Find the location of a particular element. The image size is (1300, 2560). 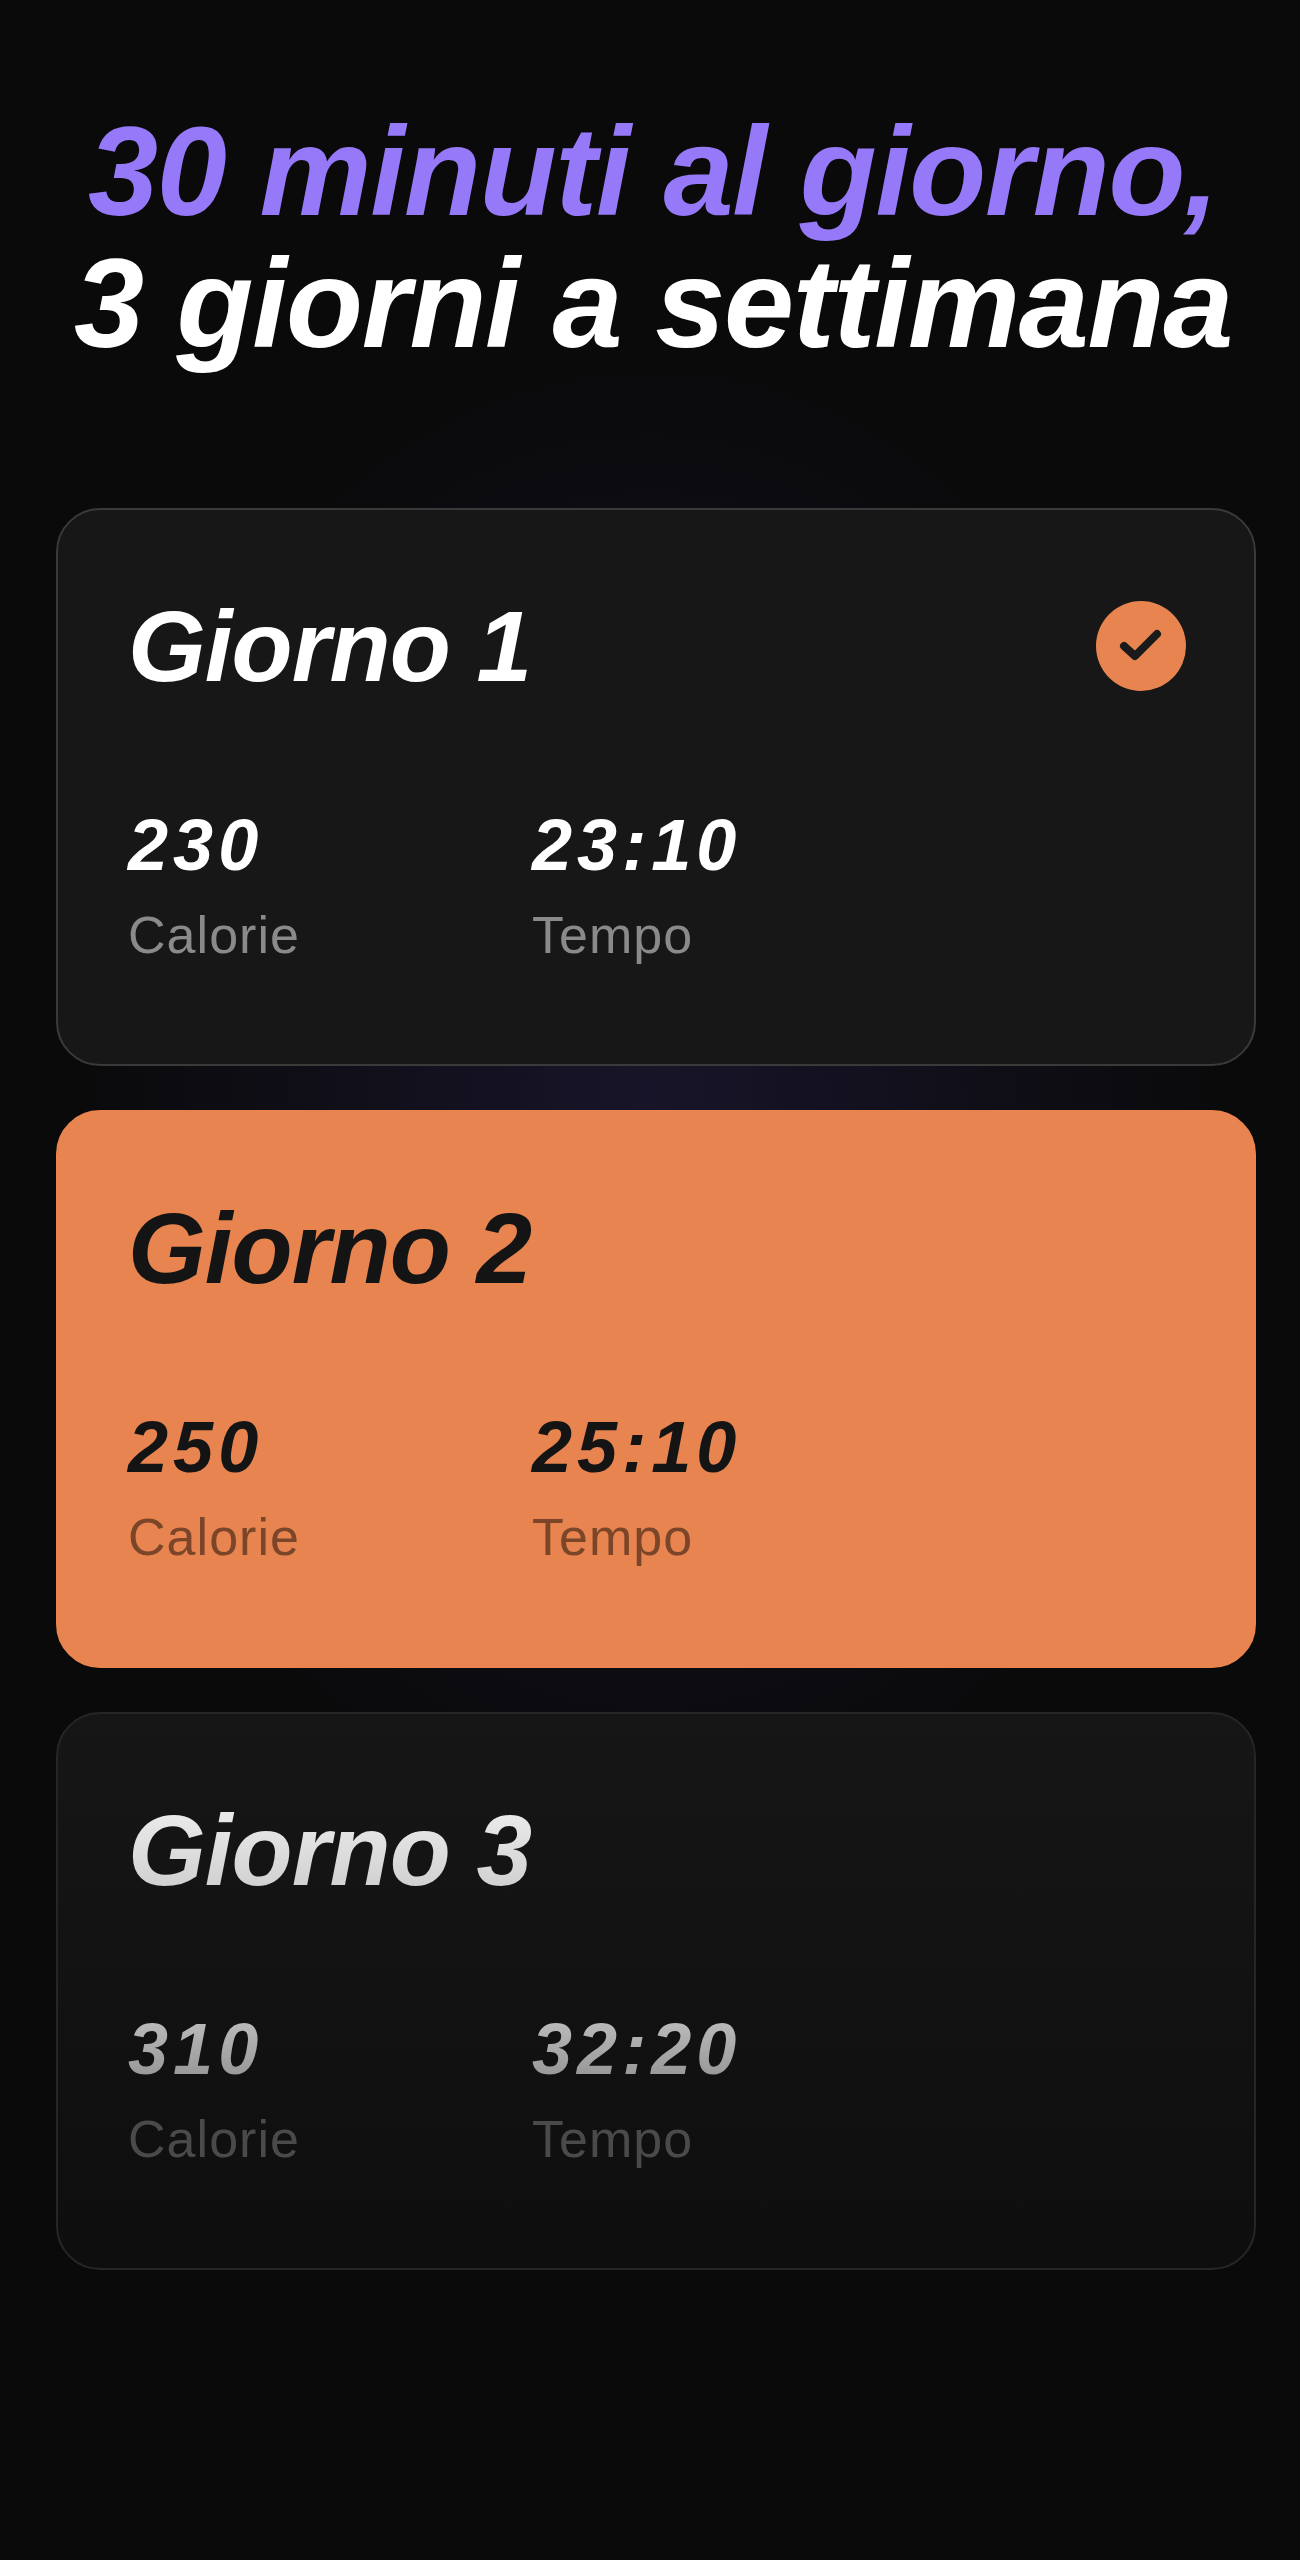

day-title: Giorno 1 is located at coordinates (330, 646).